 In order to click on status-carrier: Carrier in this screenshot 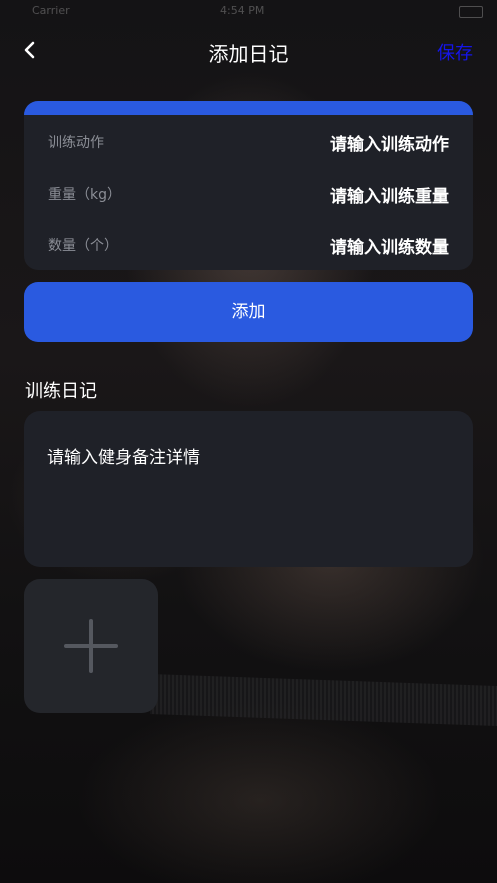, I will do `click(51, 10)`.